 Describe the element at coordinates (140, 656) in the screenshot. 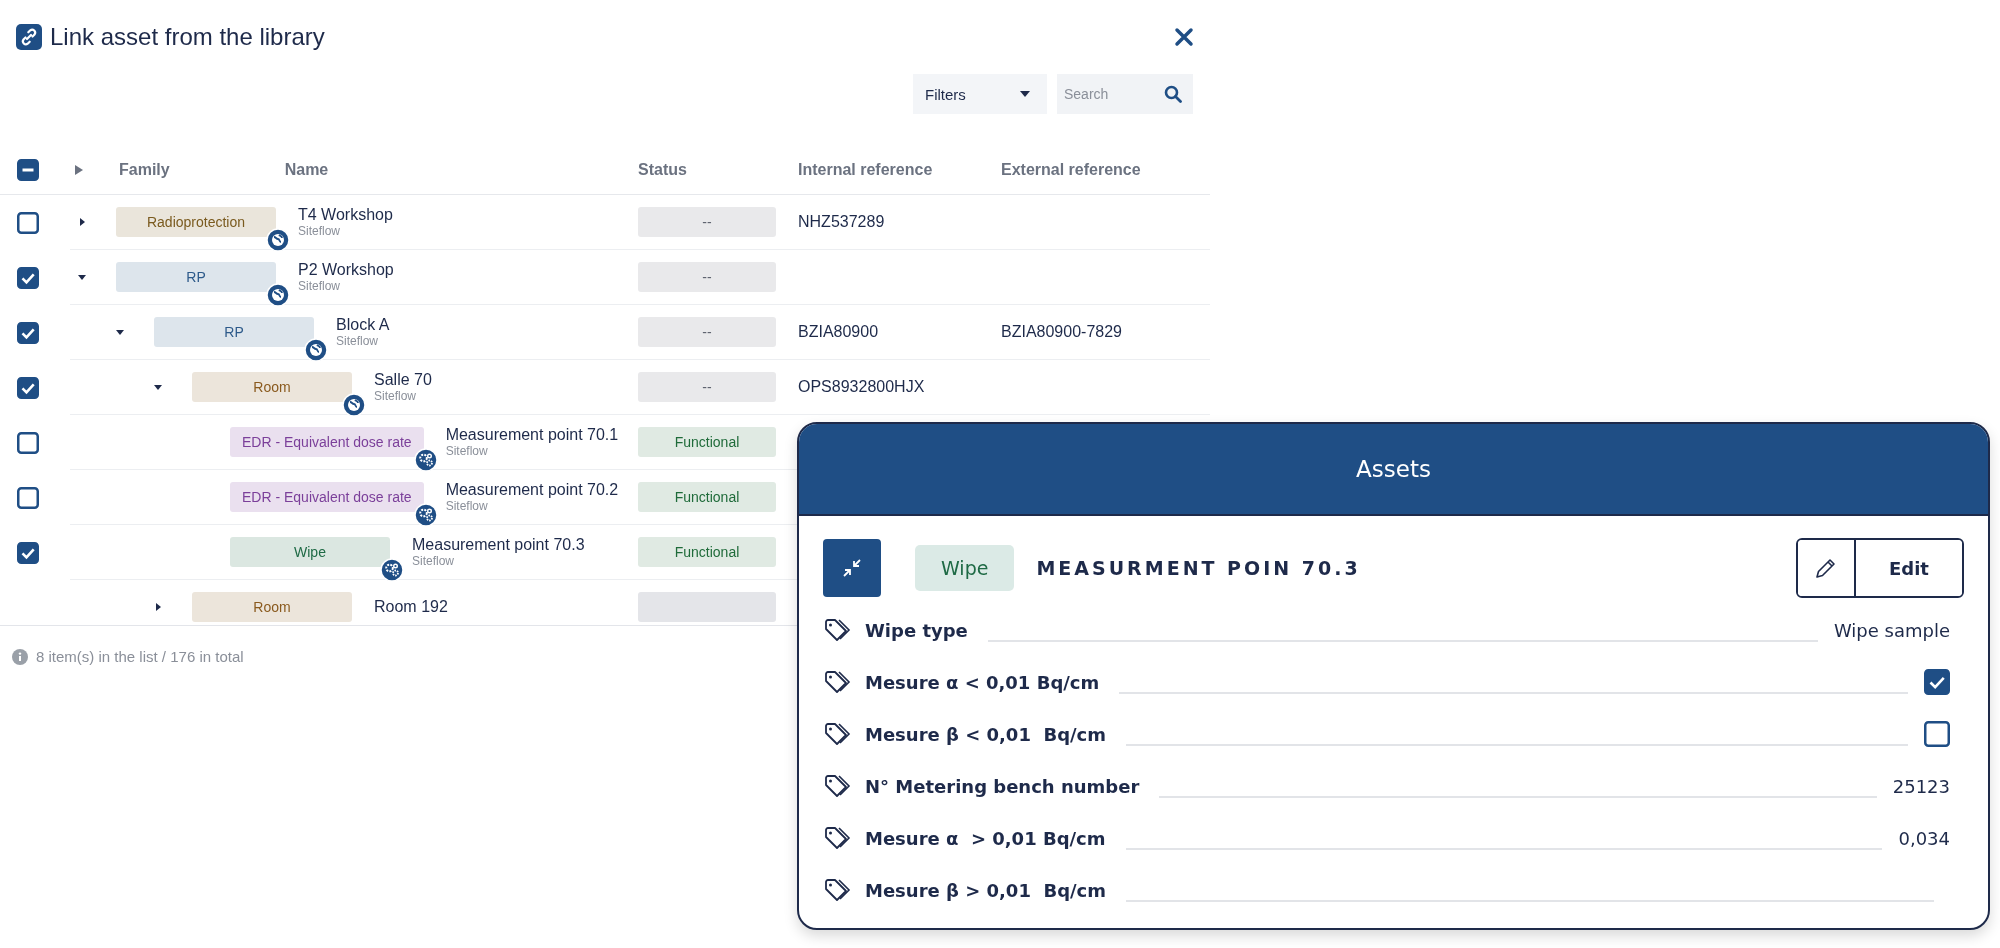

I see `item-count: 8 item(s) in the list / 176 in total` at that location.